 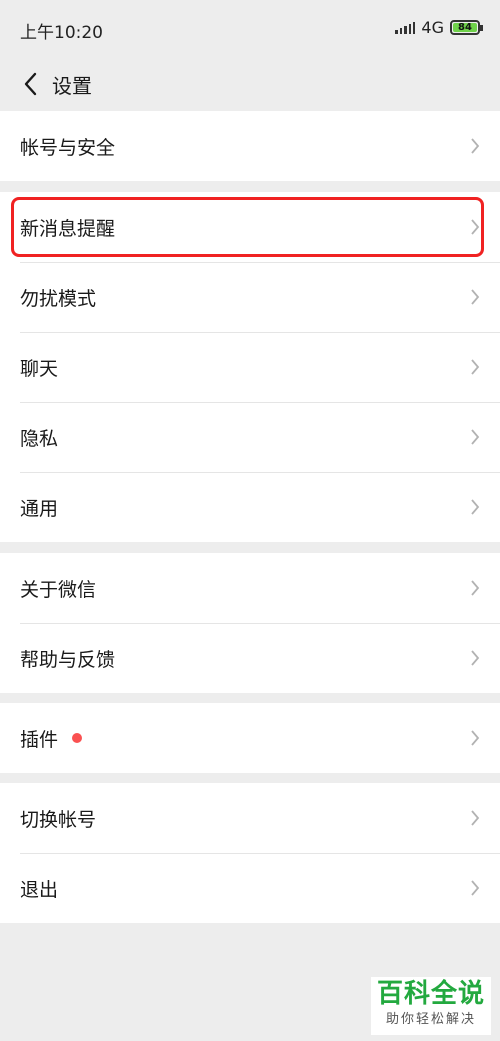 What do you see at coordinates (250, 888) in the screenshot?
I see `settings-item-log-out: 退出` at bounding box center [250, 888].